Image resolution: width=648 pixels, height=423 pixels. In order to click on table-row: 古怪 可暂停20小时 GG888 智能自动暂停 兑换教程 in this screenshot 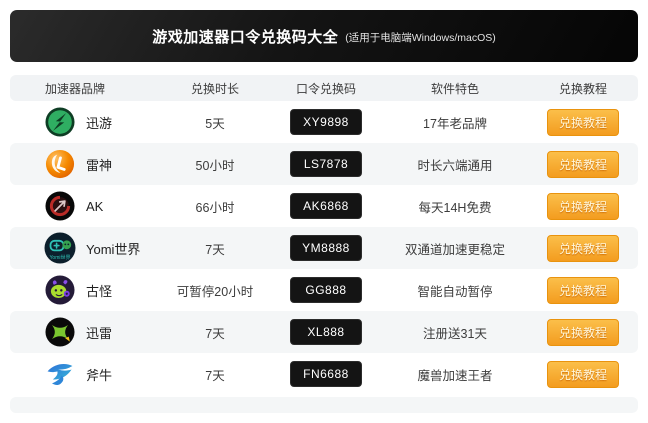, I will do `click(324, 290)`.